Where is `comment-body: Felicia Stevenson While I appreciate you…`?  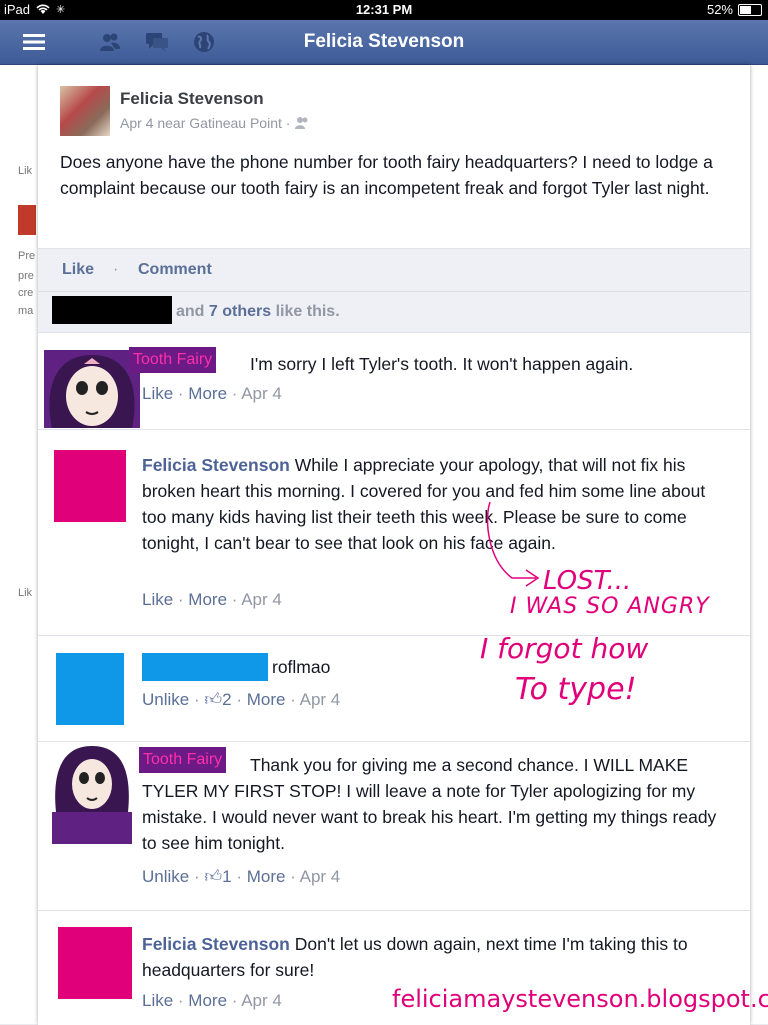 comment-body: Felicia Stevenson While I appreciate you… is located at coordinates (431, 504).